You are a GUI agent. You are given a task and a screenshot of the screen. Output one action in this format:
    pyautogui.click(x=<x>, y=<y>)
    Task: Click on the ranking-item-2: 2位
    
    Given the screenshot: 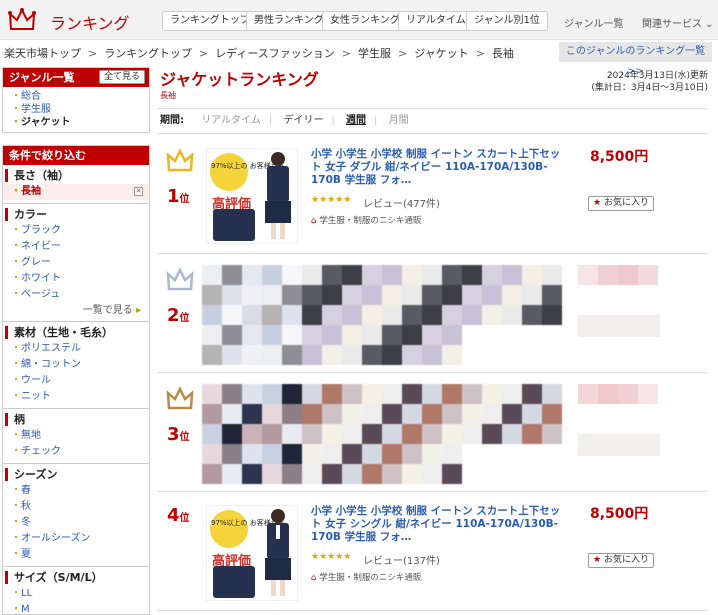 What is the action you would take?
    pyautogui.click(x=433, y=315)
    